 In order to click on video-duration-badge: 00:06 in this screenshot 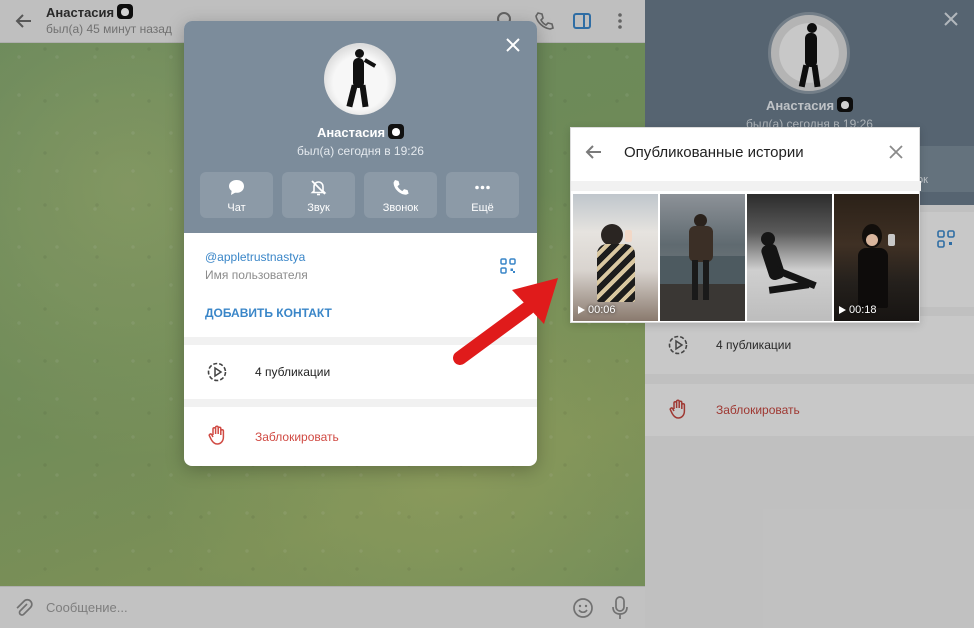, I will do `click(597, 310)`.